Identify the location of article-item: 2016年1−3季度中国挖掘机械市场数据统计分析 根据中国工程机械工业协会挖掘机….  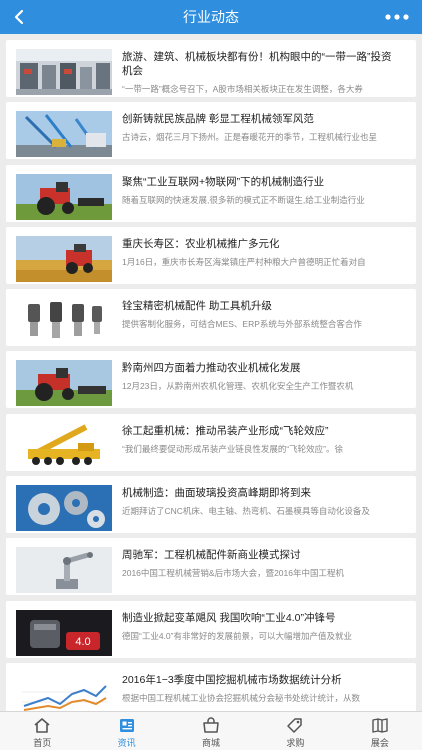
(211, 686).